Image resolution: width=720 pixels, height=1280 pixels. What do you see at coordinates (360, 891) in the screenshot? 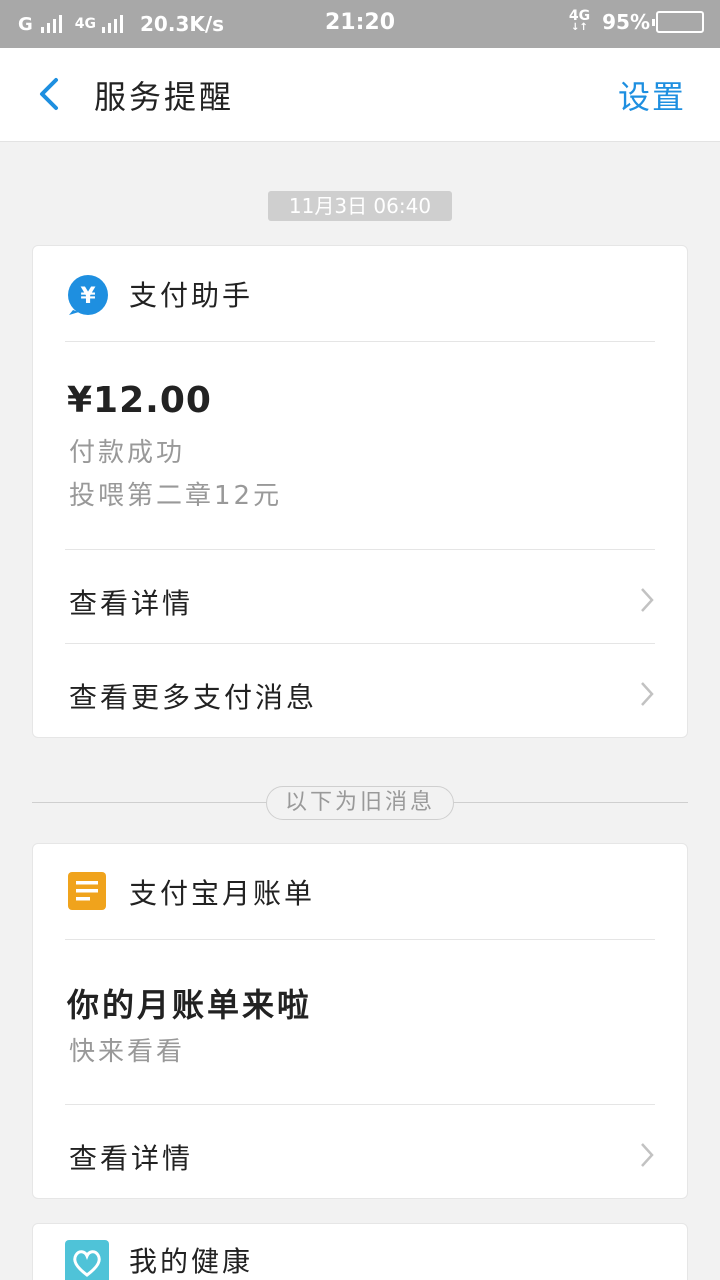
I see `bill-card-header: 支付宝月账单` at bounding box center [360, 891].